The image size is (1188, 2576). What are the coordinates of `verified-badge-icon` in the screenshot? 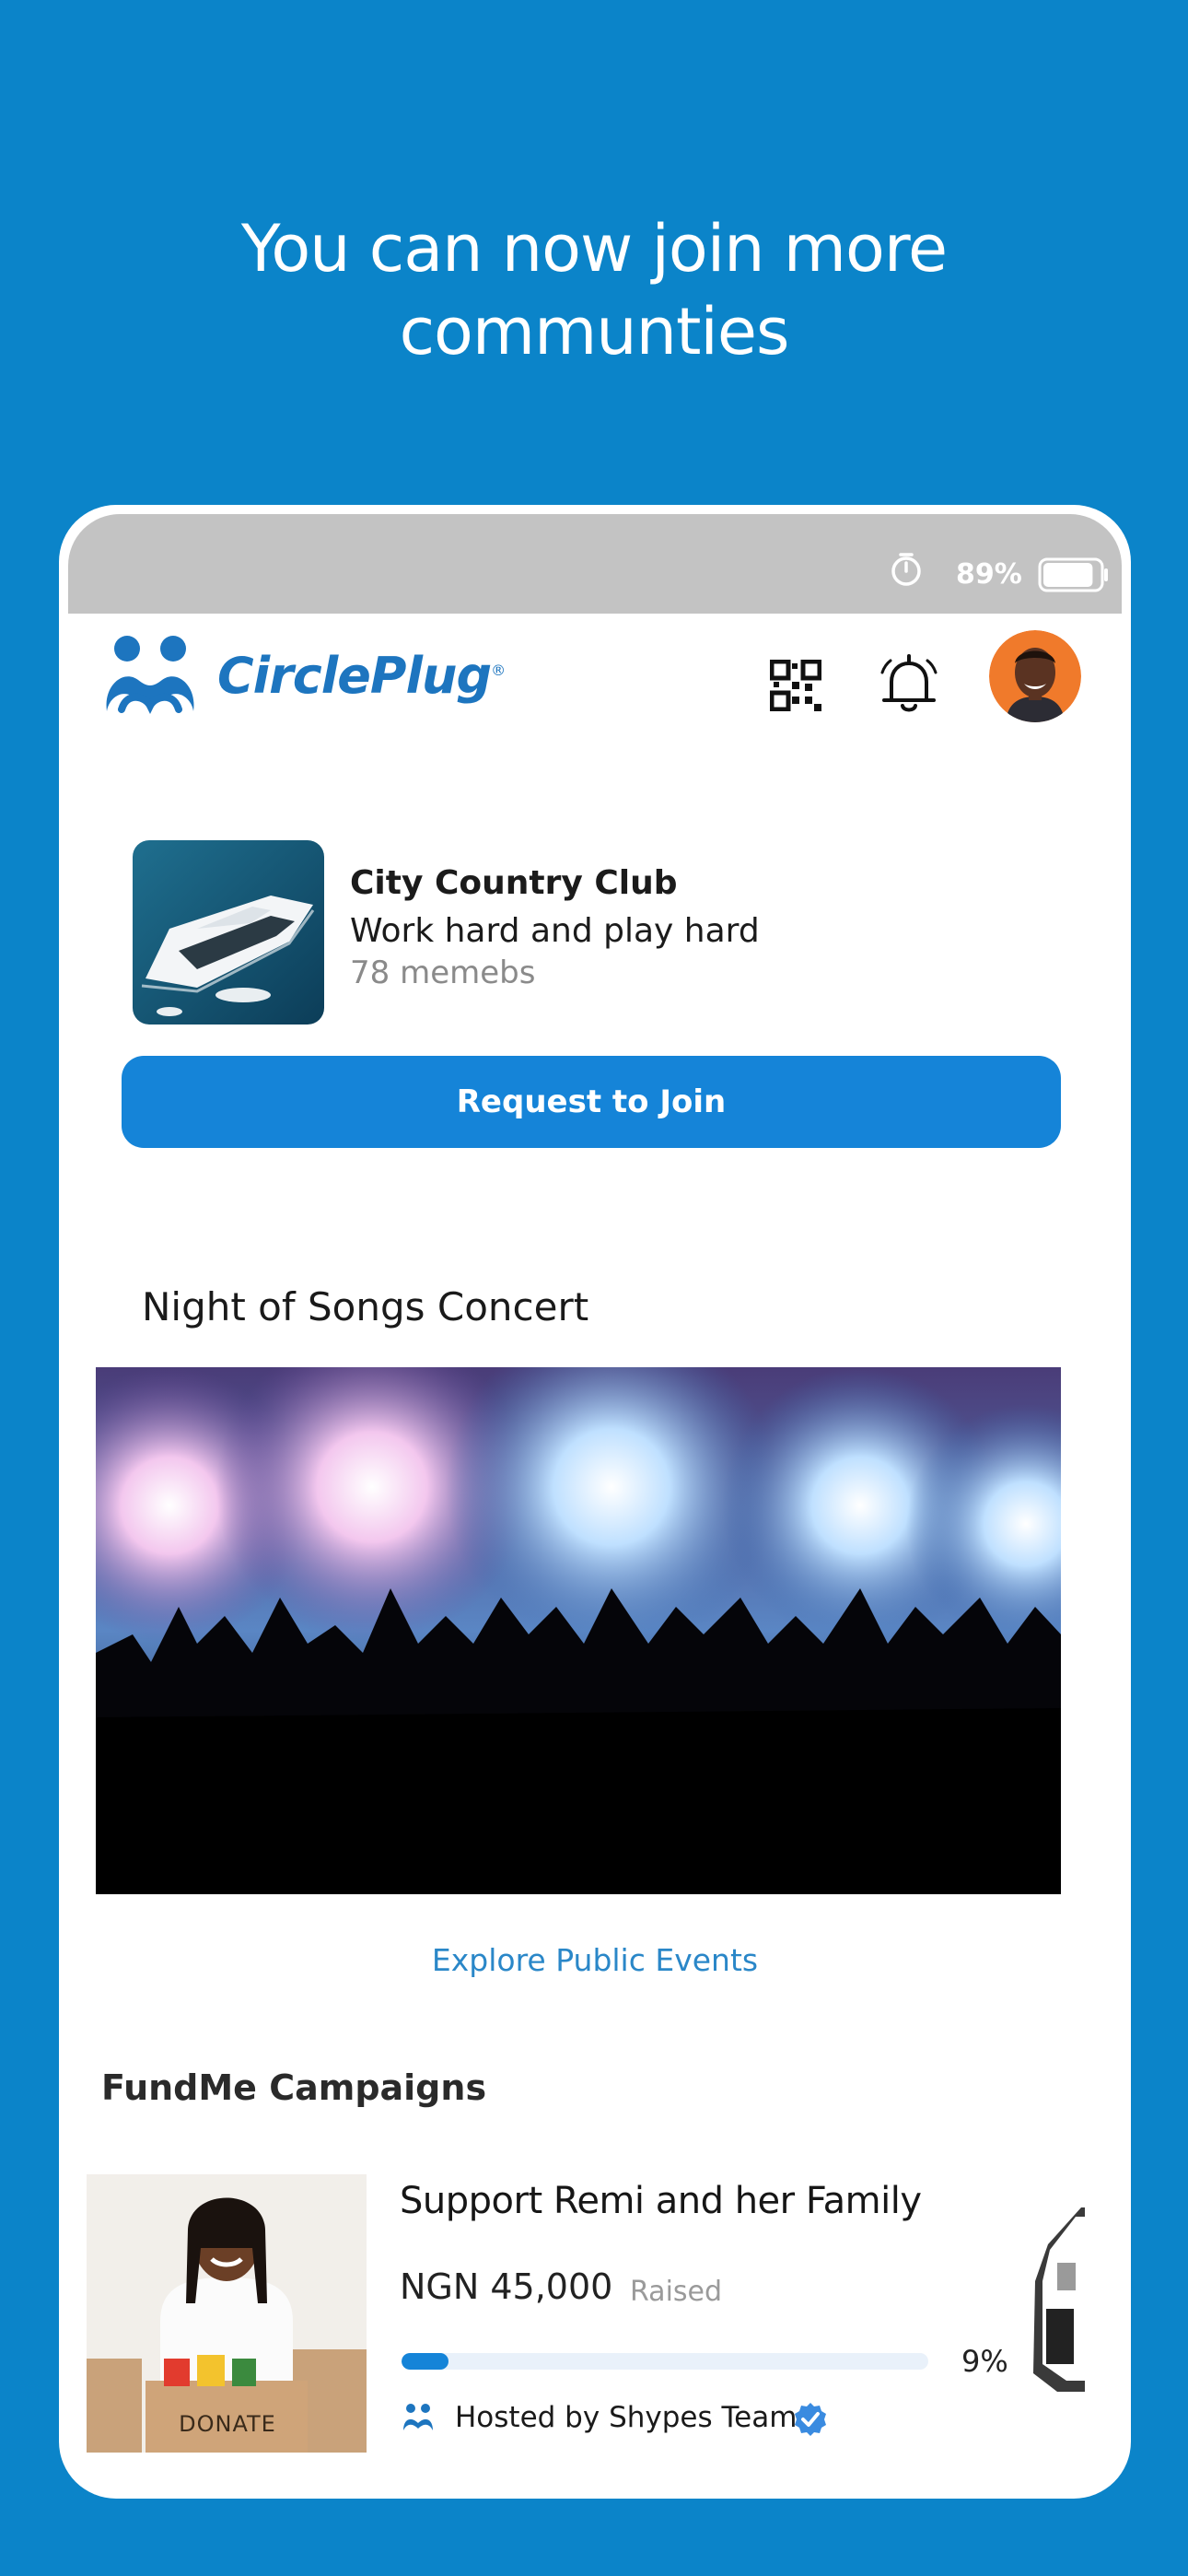 It's located at (810, 2419).